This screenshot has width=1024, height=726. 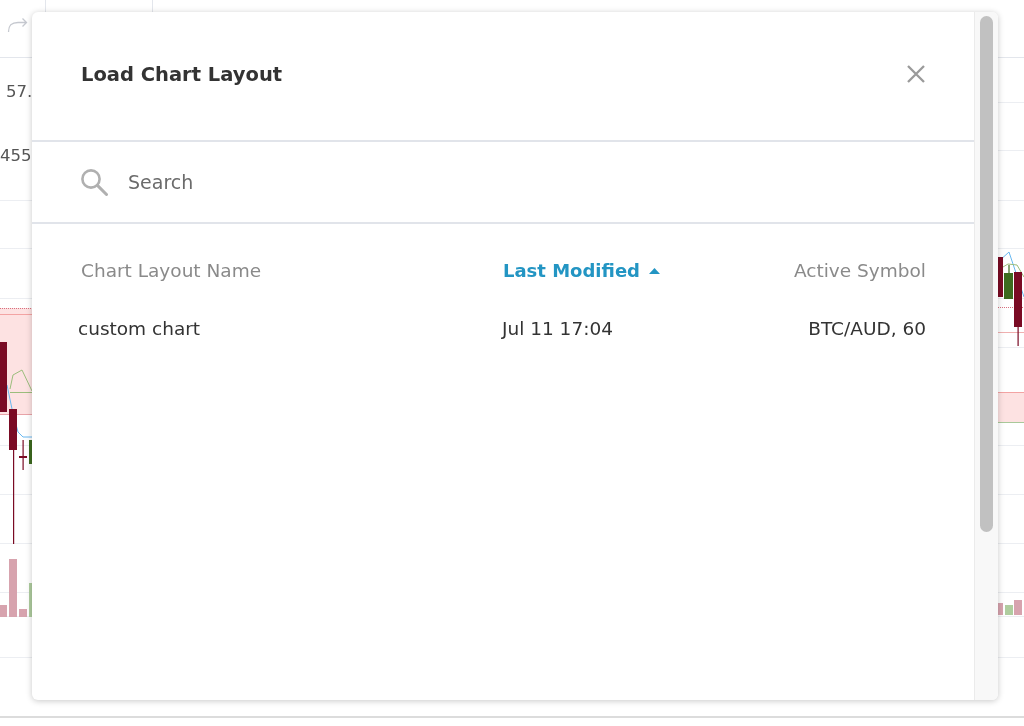 What do you see at coordinates (182, 74) in the screenshot?
I see `dialog-title: Load Chart Layout` at bounding box center [182, 74].